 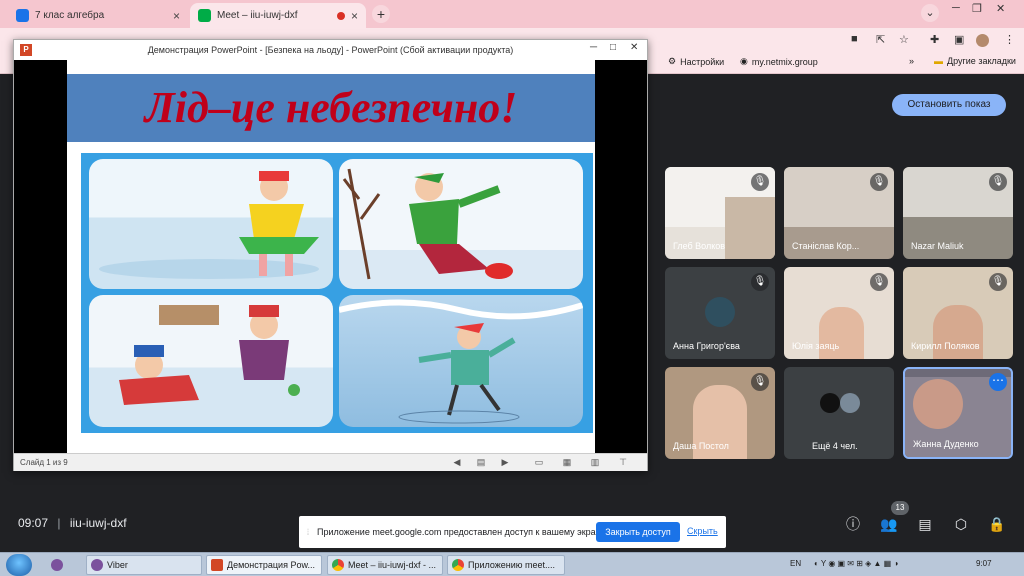 What do you see at coordinates (720, 413) in the screenshot?
I see `participant-tile: 🎙 Даша Постол` at bounding box center [720, 413].